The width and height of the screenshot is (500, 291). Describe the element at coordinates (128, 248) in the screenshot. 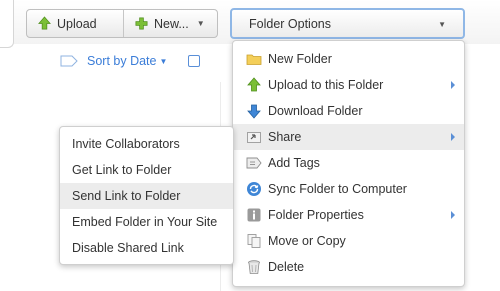

I see `submenu-item-label: Disable Shared Link` at that location.